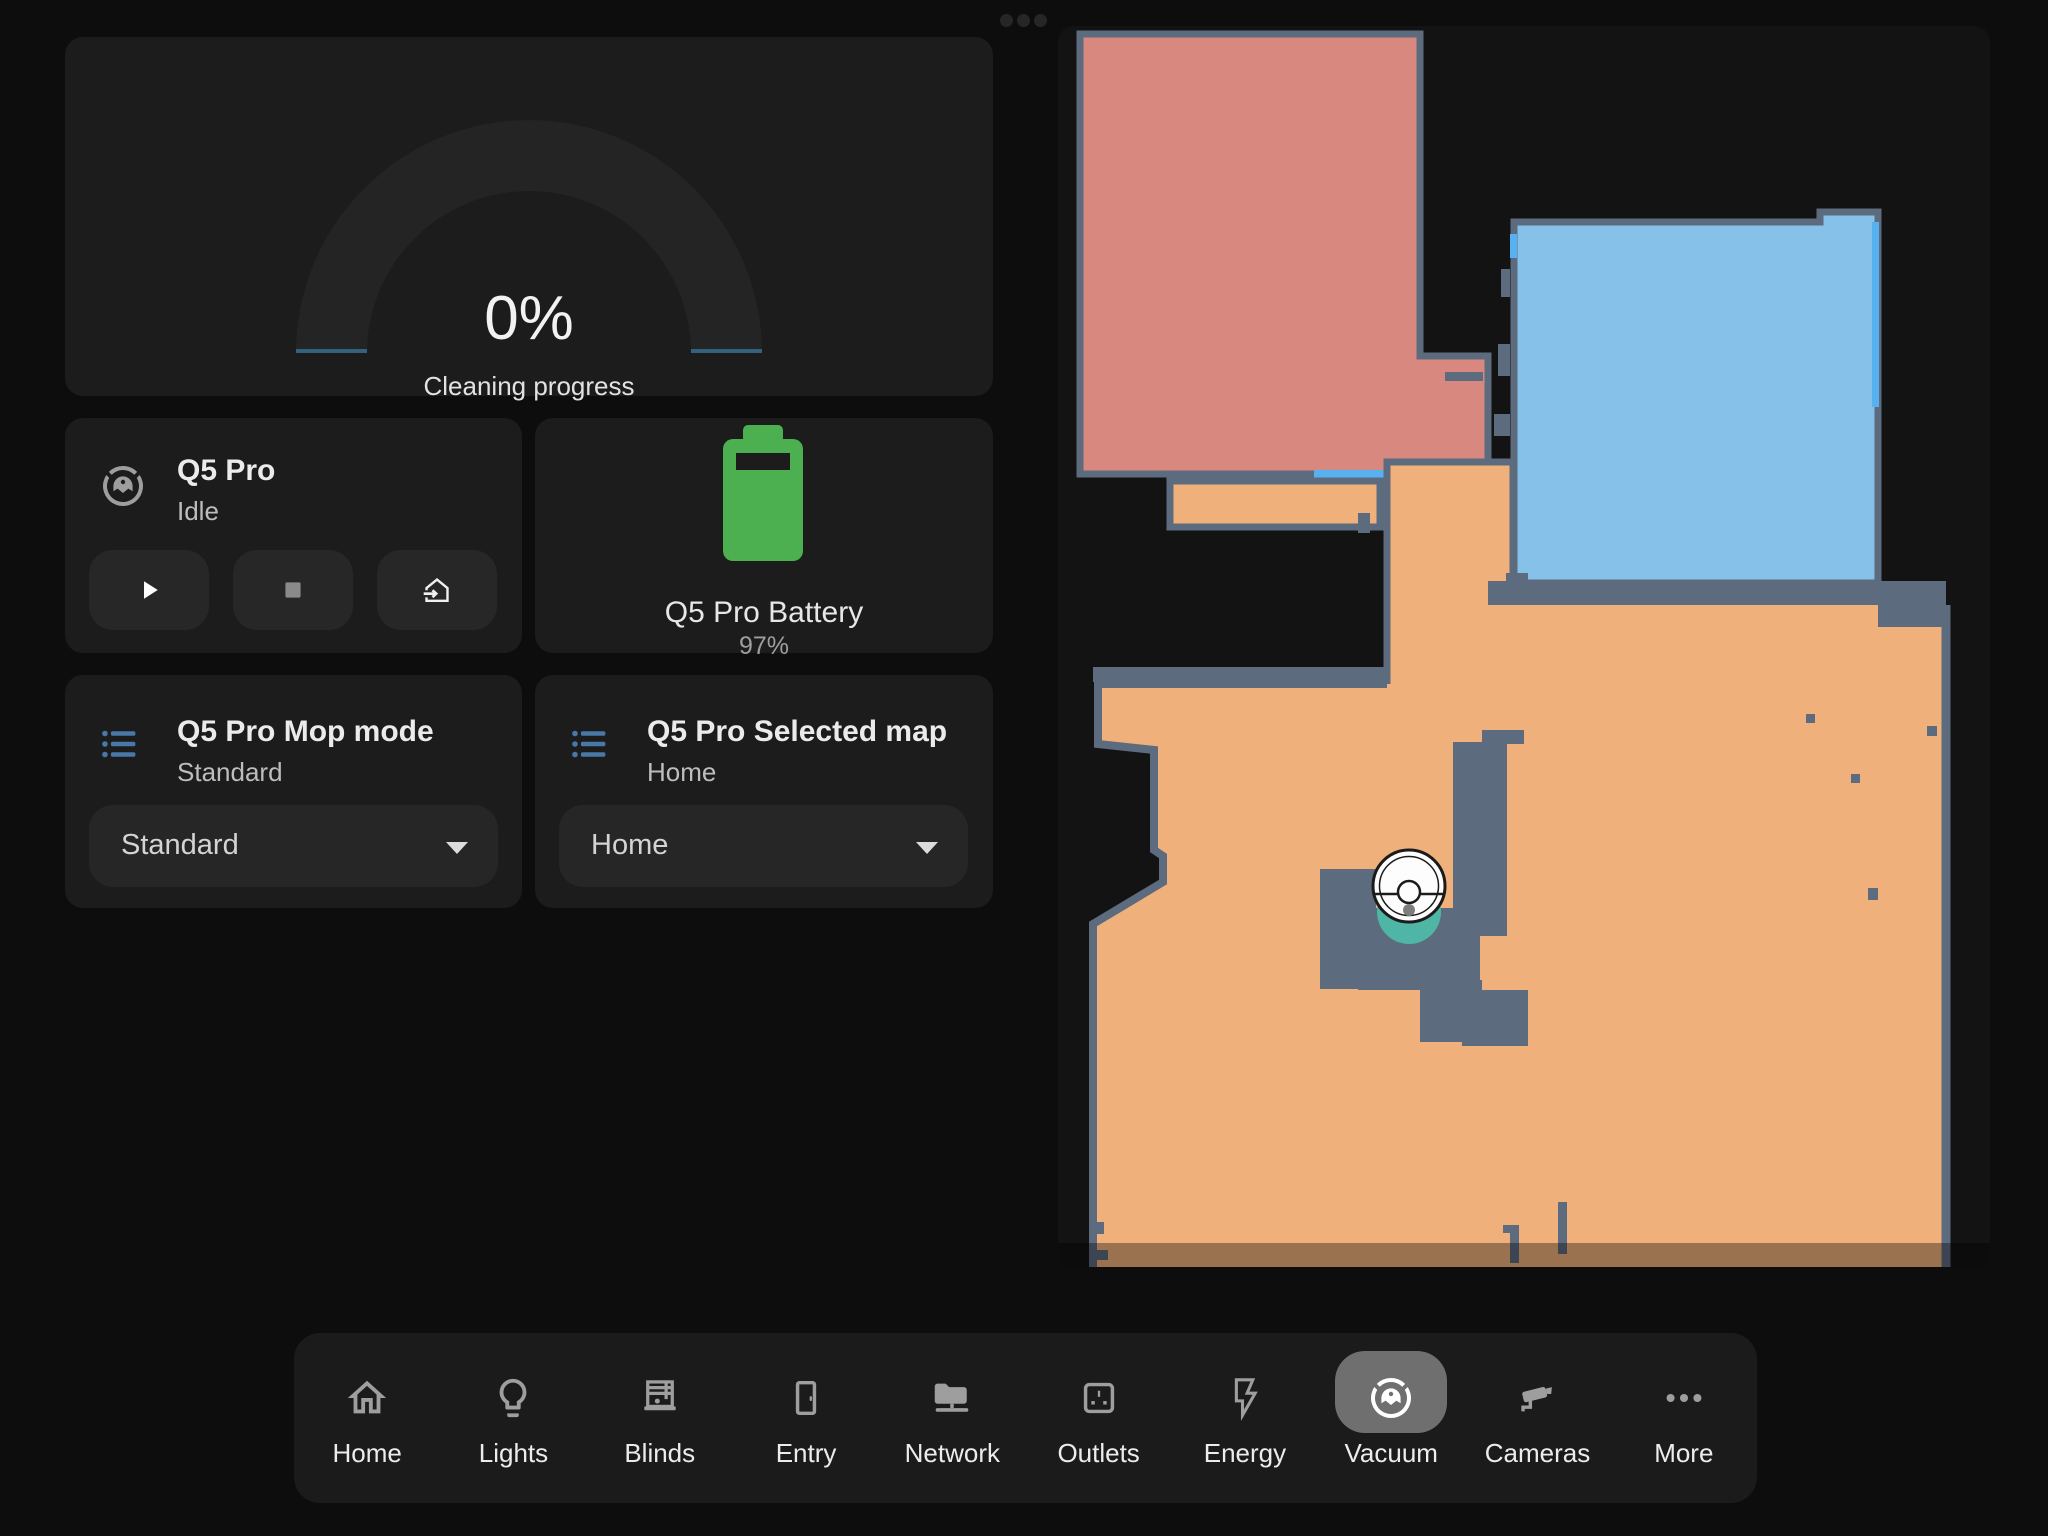  I want to click on nav-item-network: Network, so click(952, 1418).